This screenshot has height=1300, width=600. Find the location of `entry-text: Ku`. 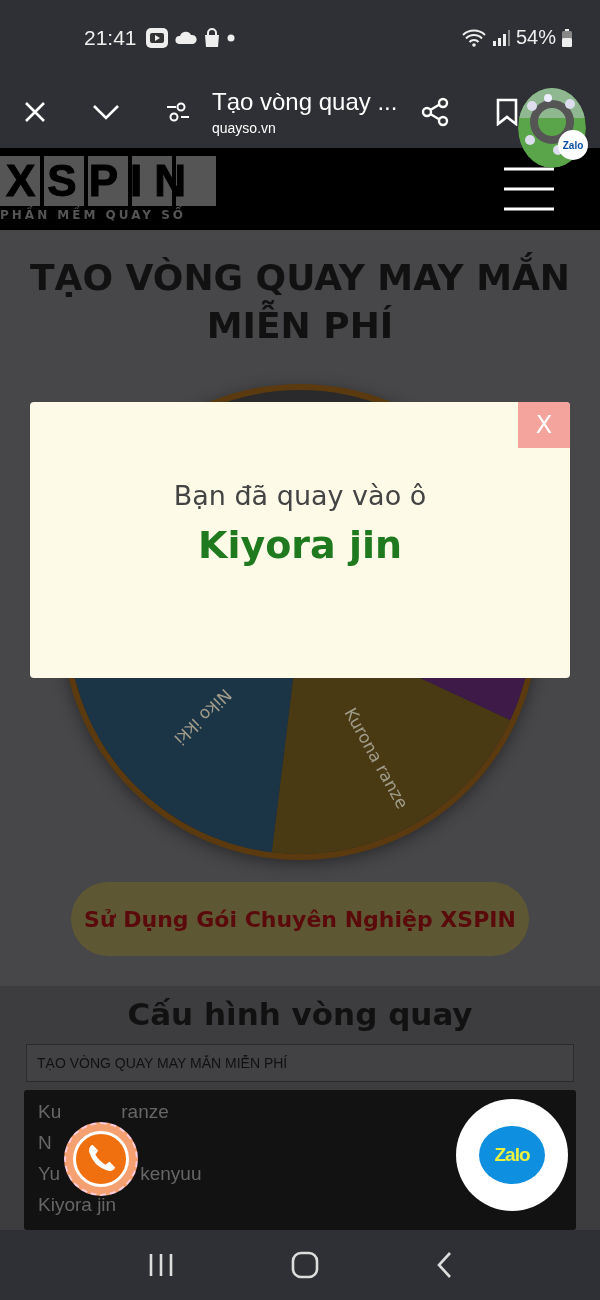

entry-text: Ku is located at coordinates (50, 1112).